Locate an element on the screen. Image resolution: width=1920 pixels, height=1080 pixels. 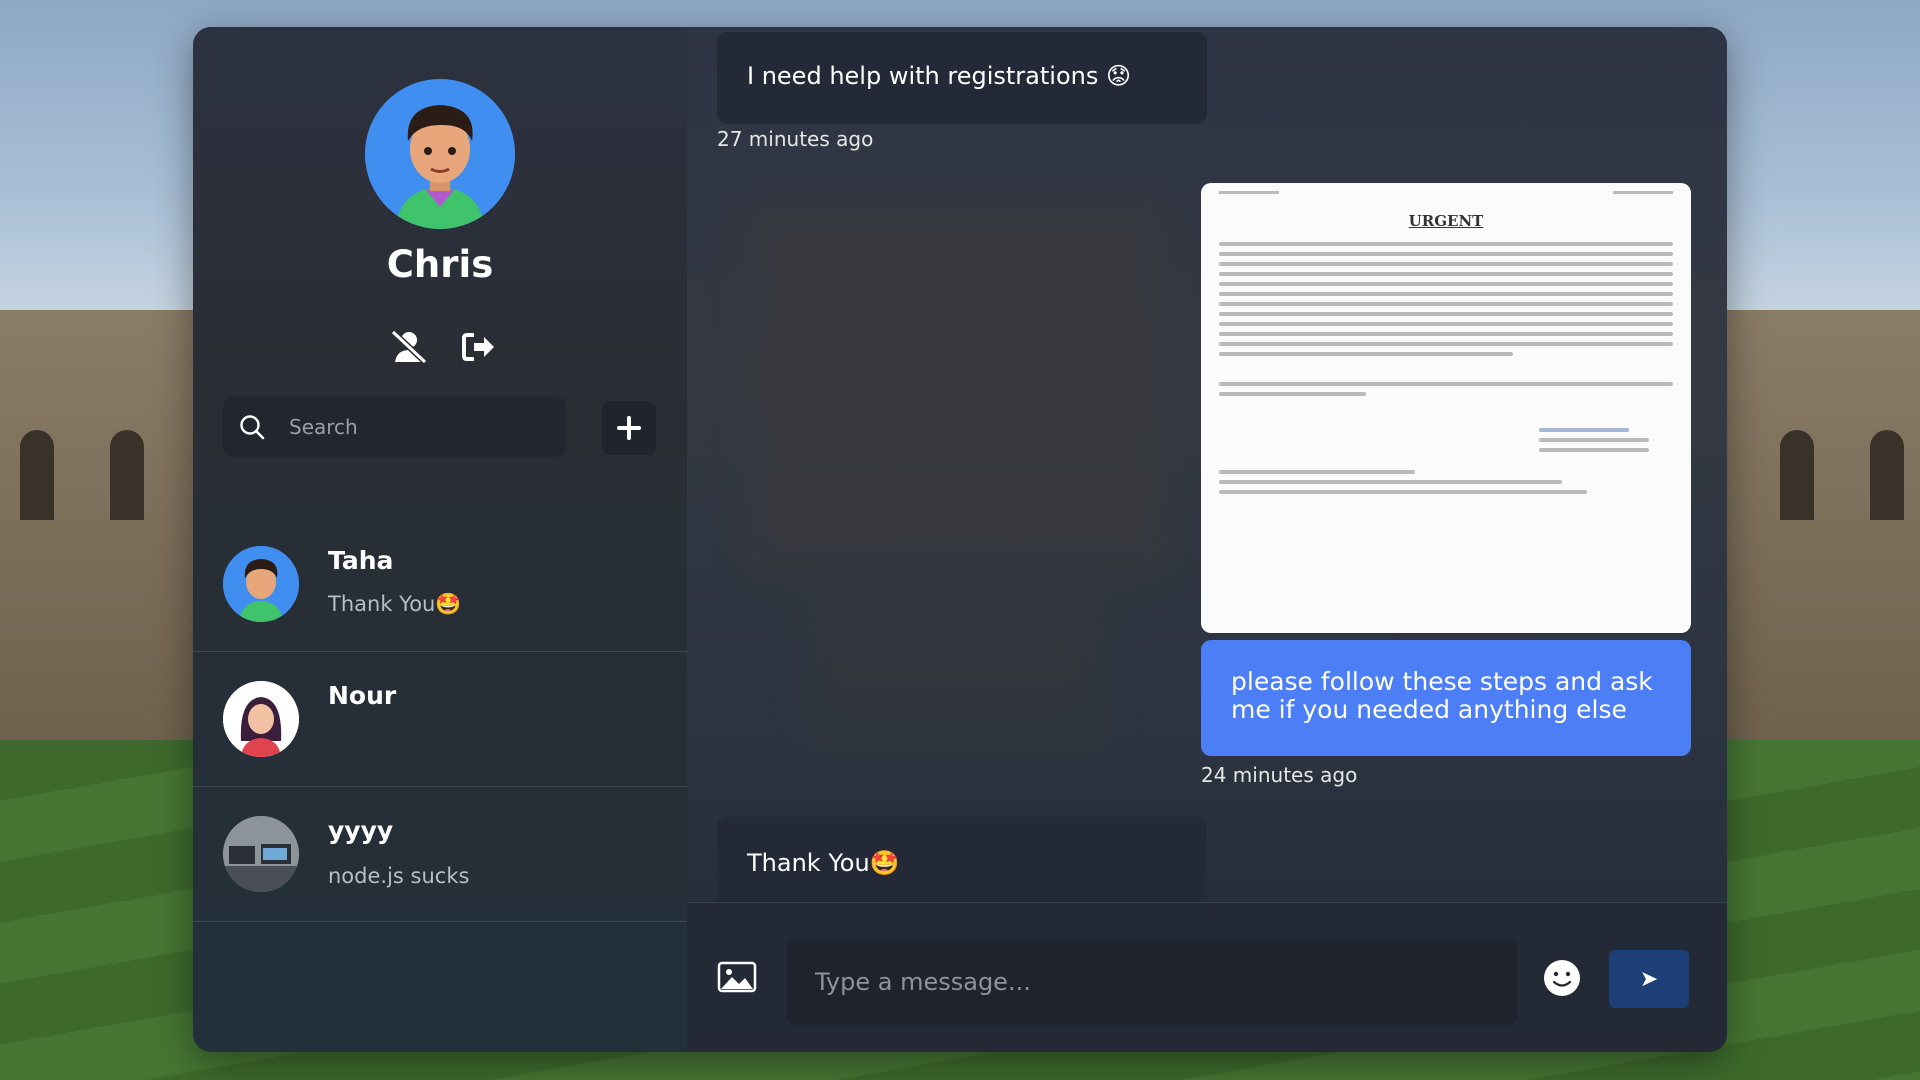
sign-out-icon is located at coordinates (479, 347).